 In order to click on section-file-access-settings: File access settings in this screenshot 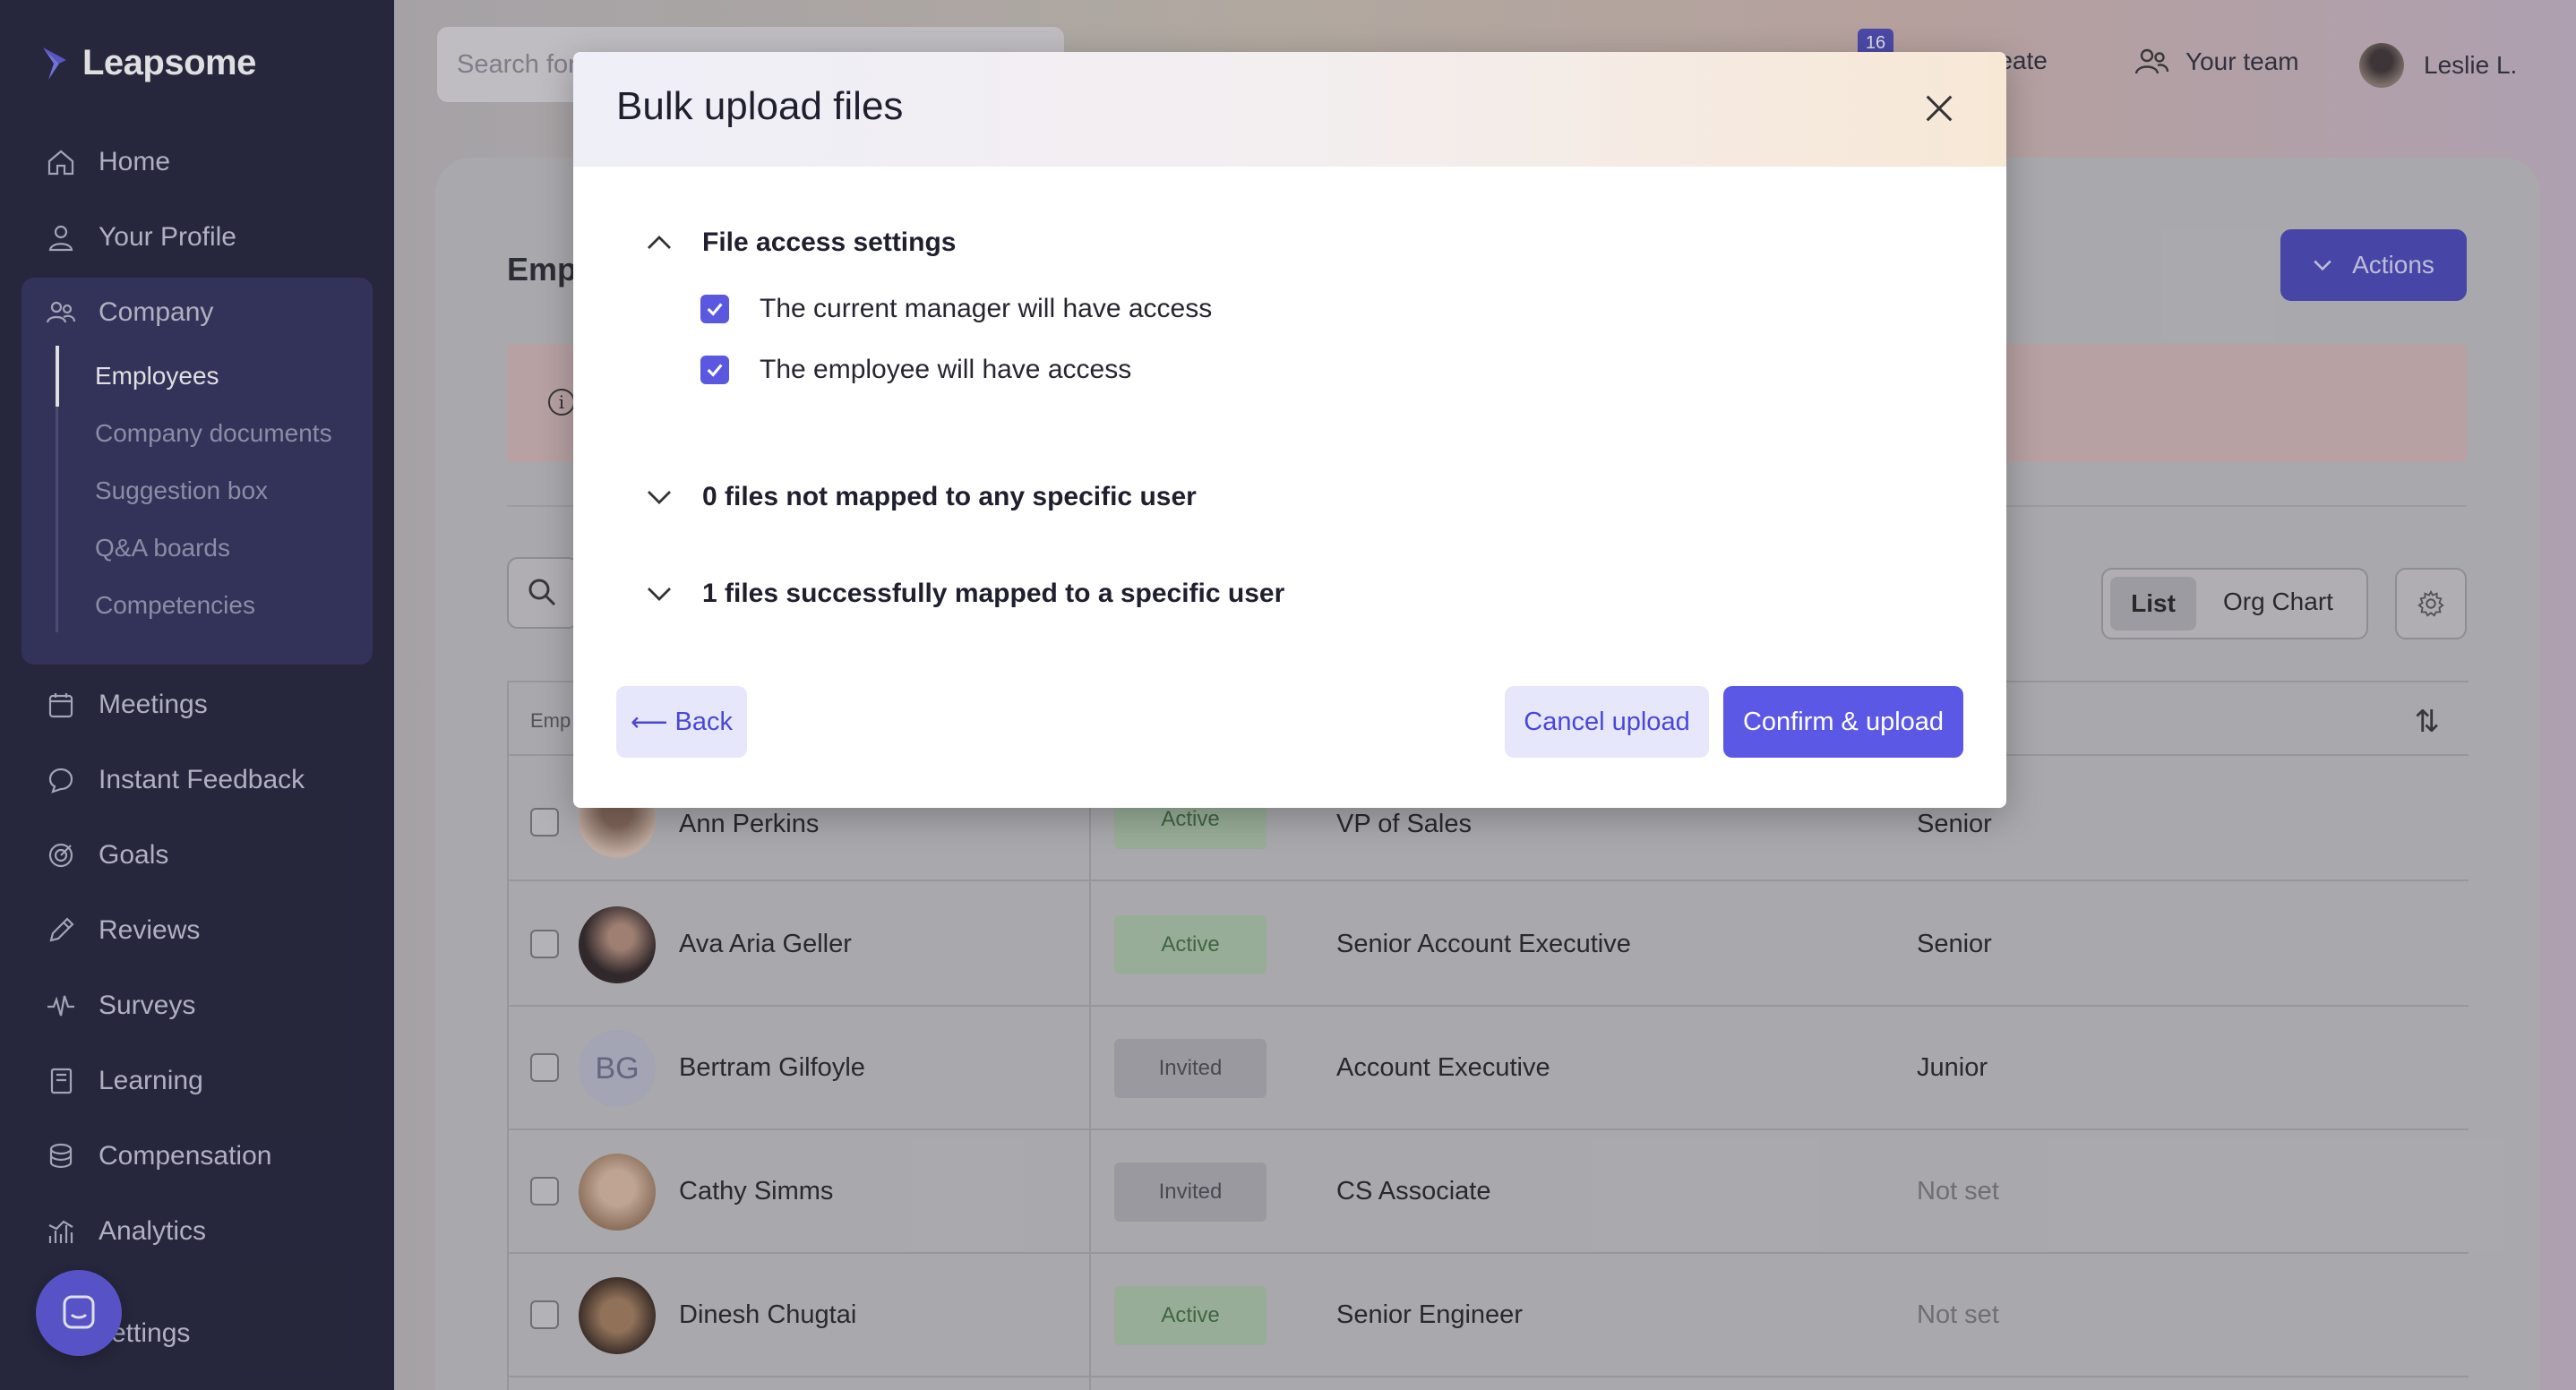, I will do `click(800, 243)`.